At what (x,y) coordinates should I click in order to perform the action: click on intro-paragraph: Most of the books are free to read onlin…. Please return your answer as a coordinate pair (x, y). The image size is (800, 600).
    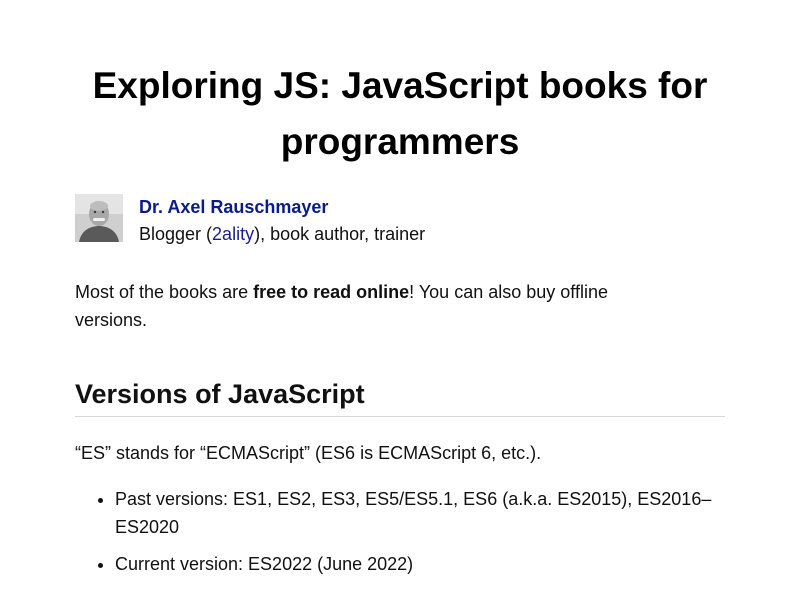
    Looking at the image, I should click on (375, 306).